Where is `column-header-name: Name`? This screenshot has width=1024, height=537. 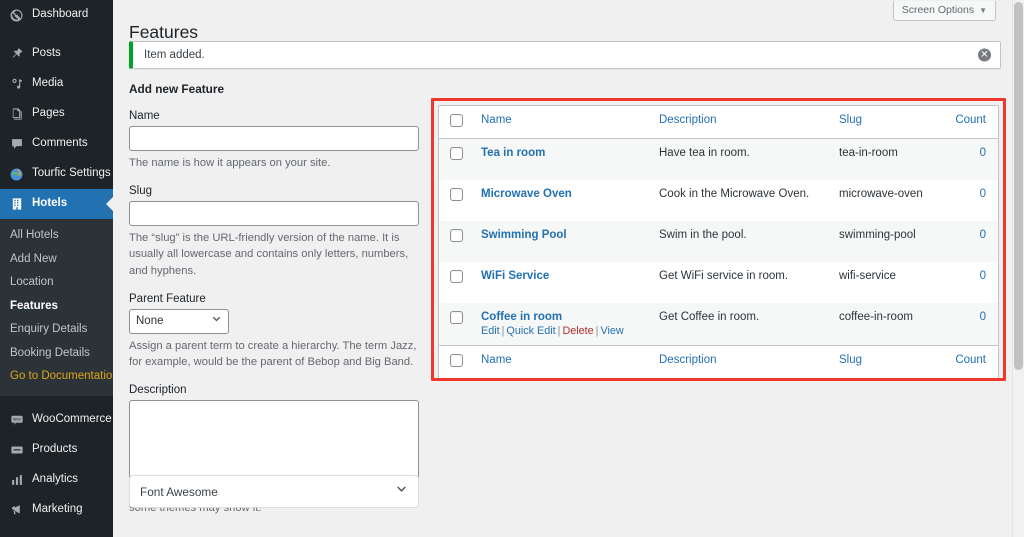
column-header-name: Name is located at coordinates (560, 122).